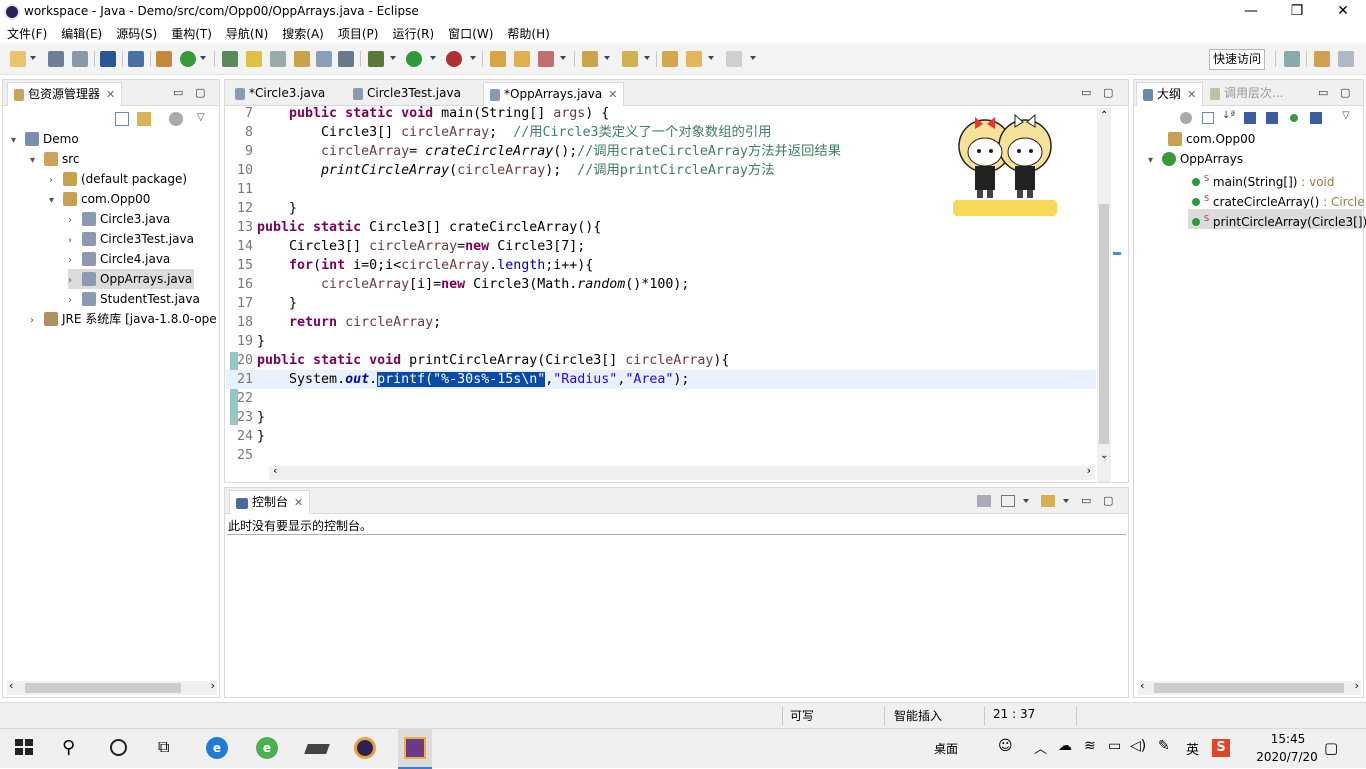 The image size is (1366, 769). Describe the element at coordinates (1287, 757) in the screenshot. I see `clock-date: 2020/7/20` at that location.